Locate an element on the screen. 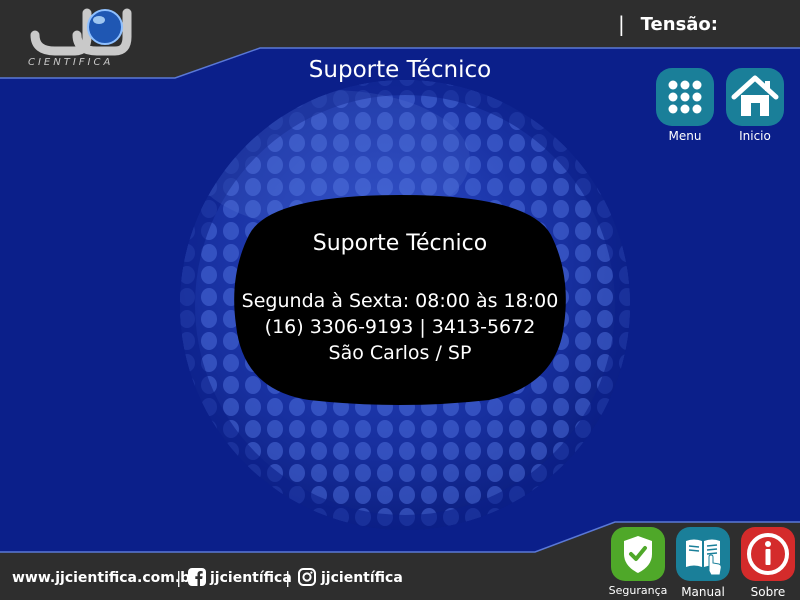 The height and width of the screenshot is (600, 800). menu-button is located at coordinates (685, 97).